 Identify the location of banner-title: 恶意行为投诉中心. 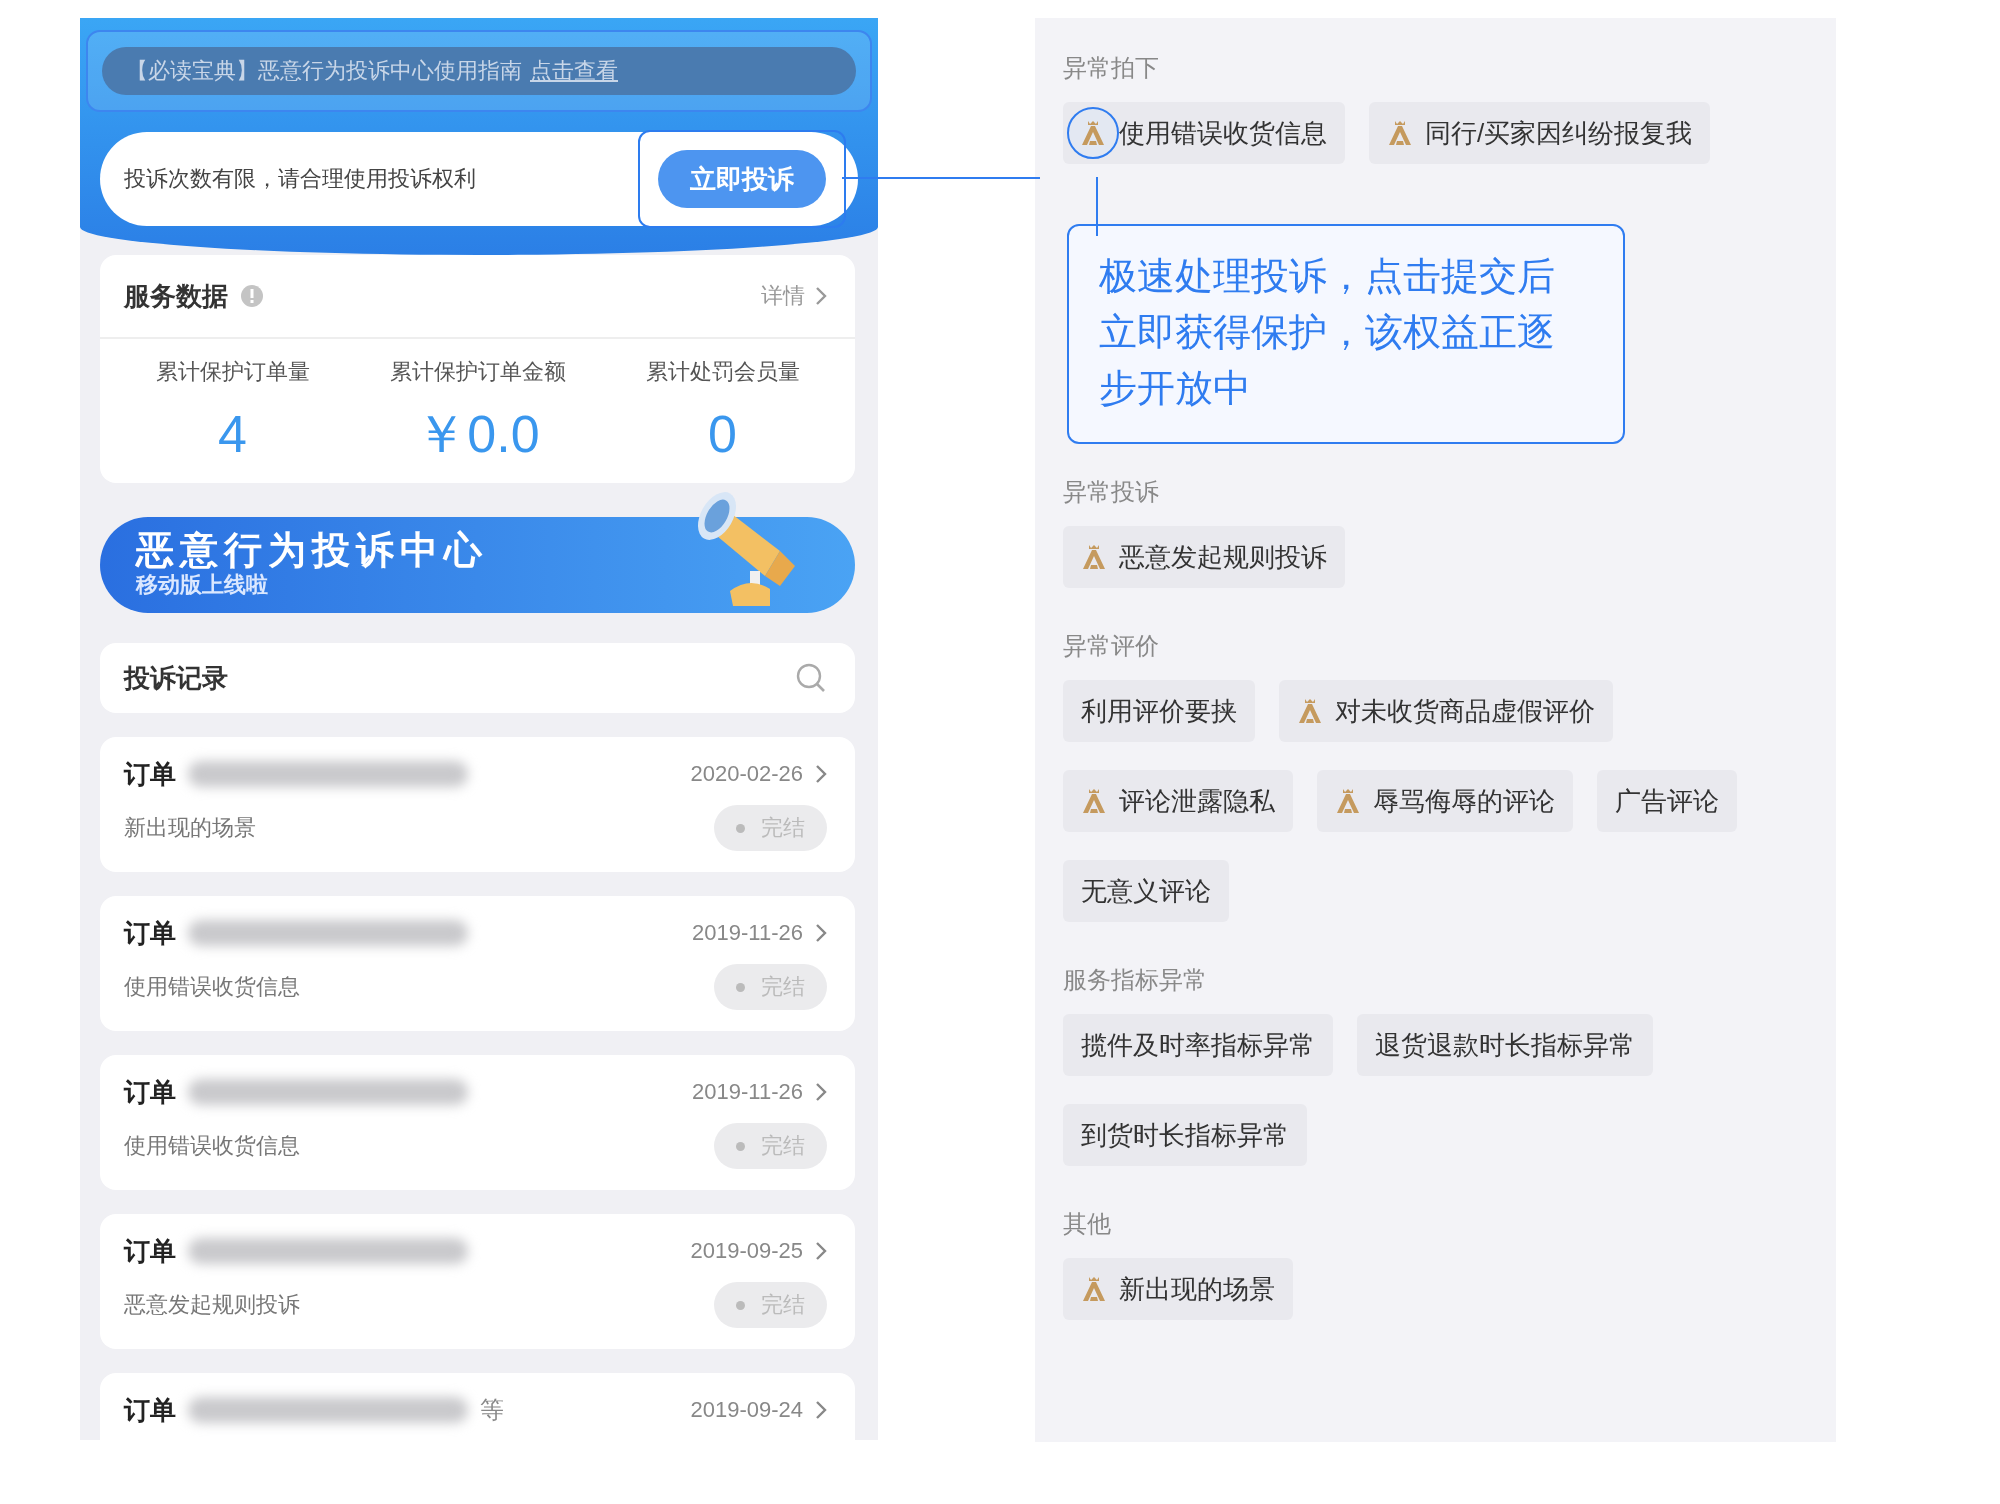
(312, 550).